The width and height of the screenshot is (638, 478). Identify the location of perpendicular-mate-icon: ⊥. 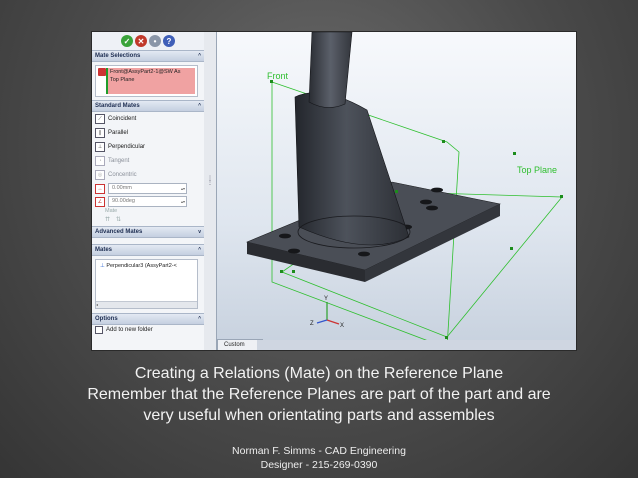
(102, 266).